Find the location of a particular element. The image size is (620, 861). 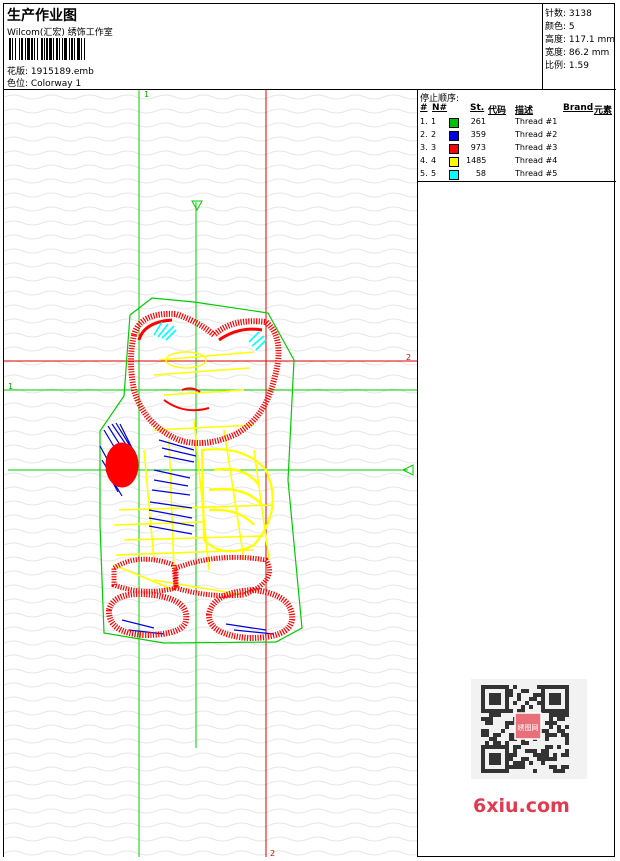

stop-row-num: 2. is located at coordinates (424, 134).